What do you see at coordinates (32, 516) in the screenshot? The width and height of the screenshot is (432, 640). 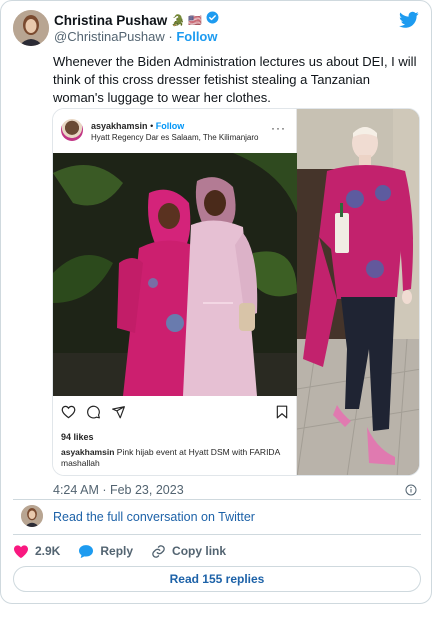 I see `conversation-avatar` at bounding box center [32, 516].